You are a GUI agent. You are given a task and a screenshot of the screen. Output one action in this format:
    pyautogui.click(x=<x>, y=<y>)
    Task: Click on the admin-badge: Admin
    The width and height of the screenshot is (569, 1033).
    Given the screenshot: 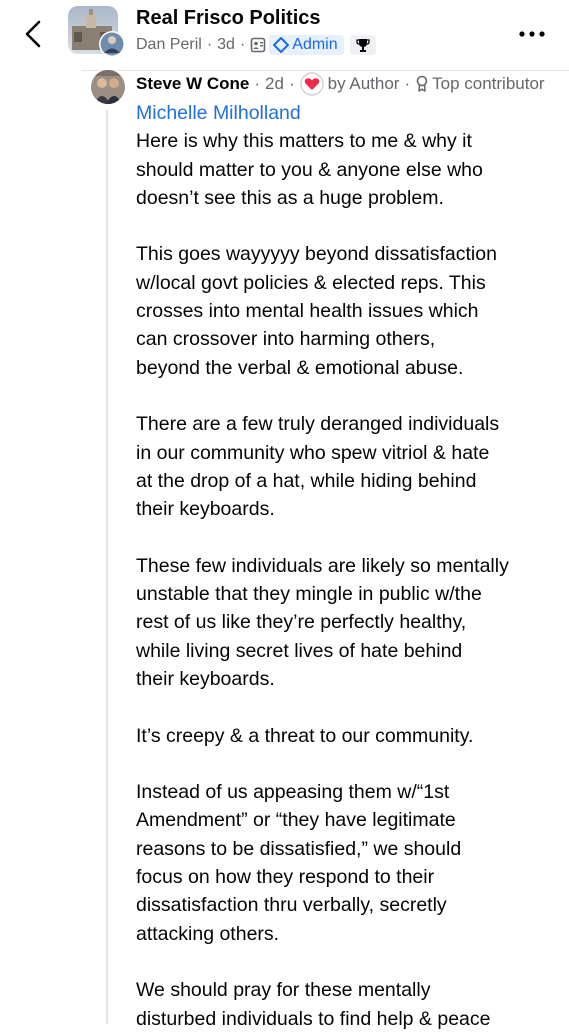 What is the action you would take?
    pyautogui.click(x=306, y=45)
    